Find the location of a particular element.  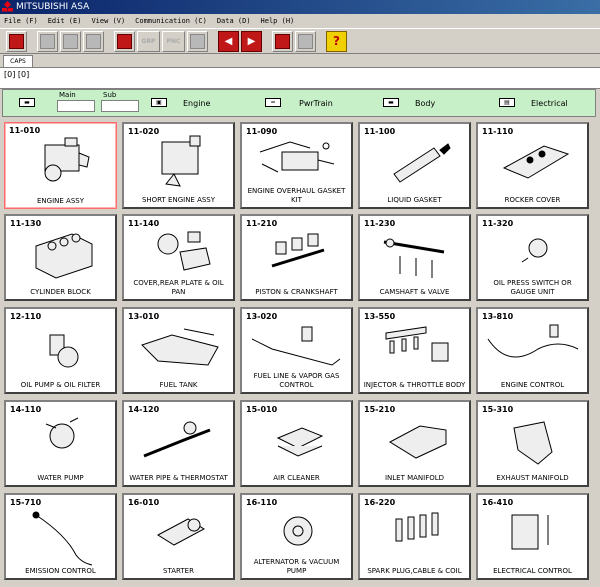

sub-group-input is located at coordinates (120, 106).